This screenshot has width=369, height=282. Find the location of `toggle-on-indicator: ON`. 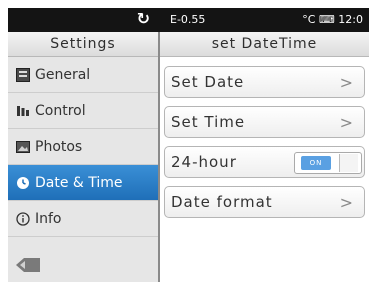

toggle-on-indicator: ON is located at coordinates (316, 163).